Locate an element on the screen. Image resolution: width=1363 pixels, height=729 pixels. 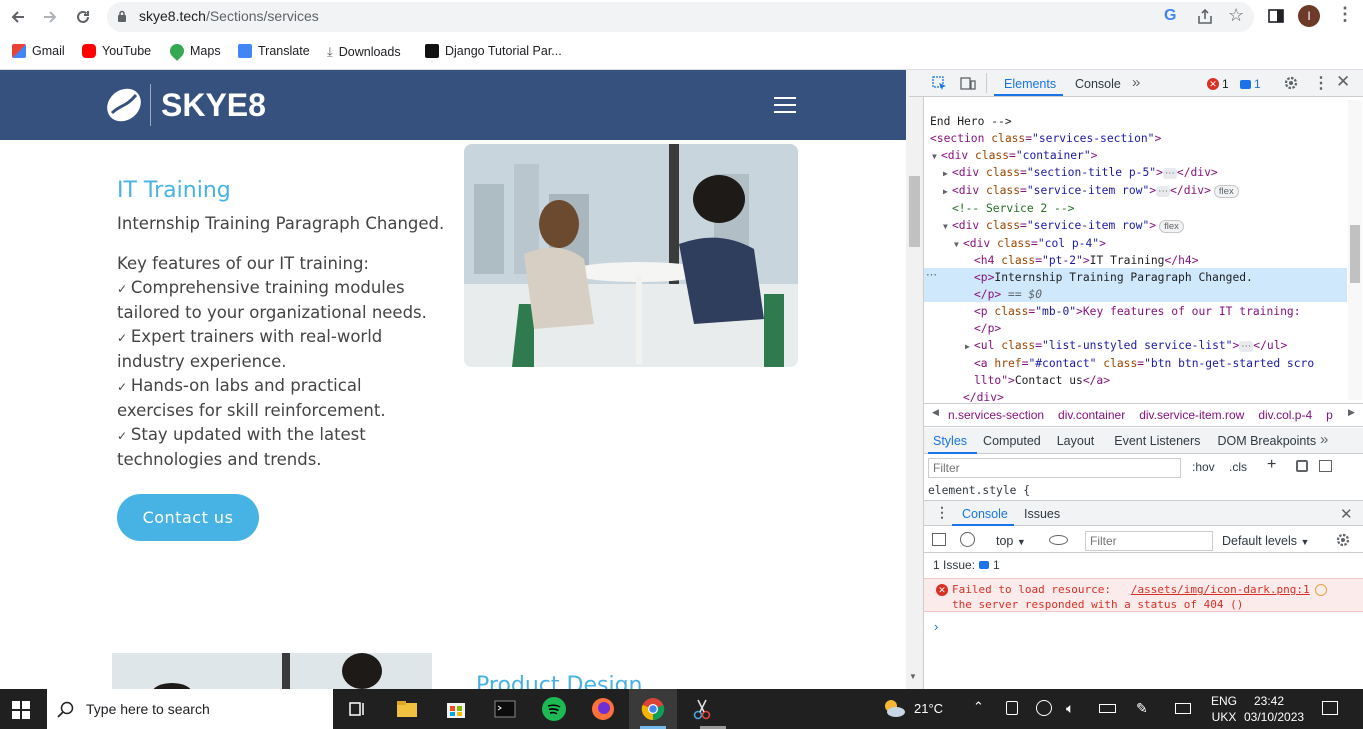
dom-node-line: End Hero --> is located at coordinates (1137, 121).